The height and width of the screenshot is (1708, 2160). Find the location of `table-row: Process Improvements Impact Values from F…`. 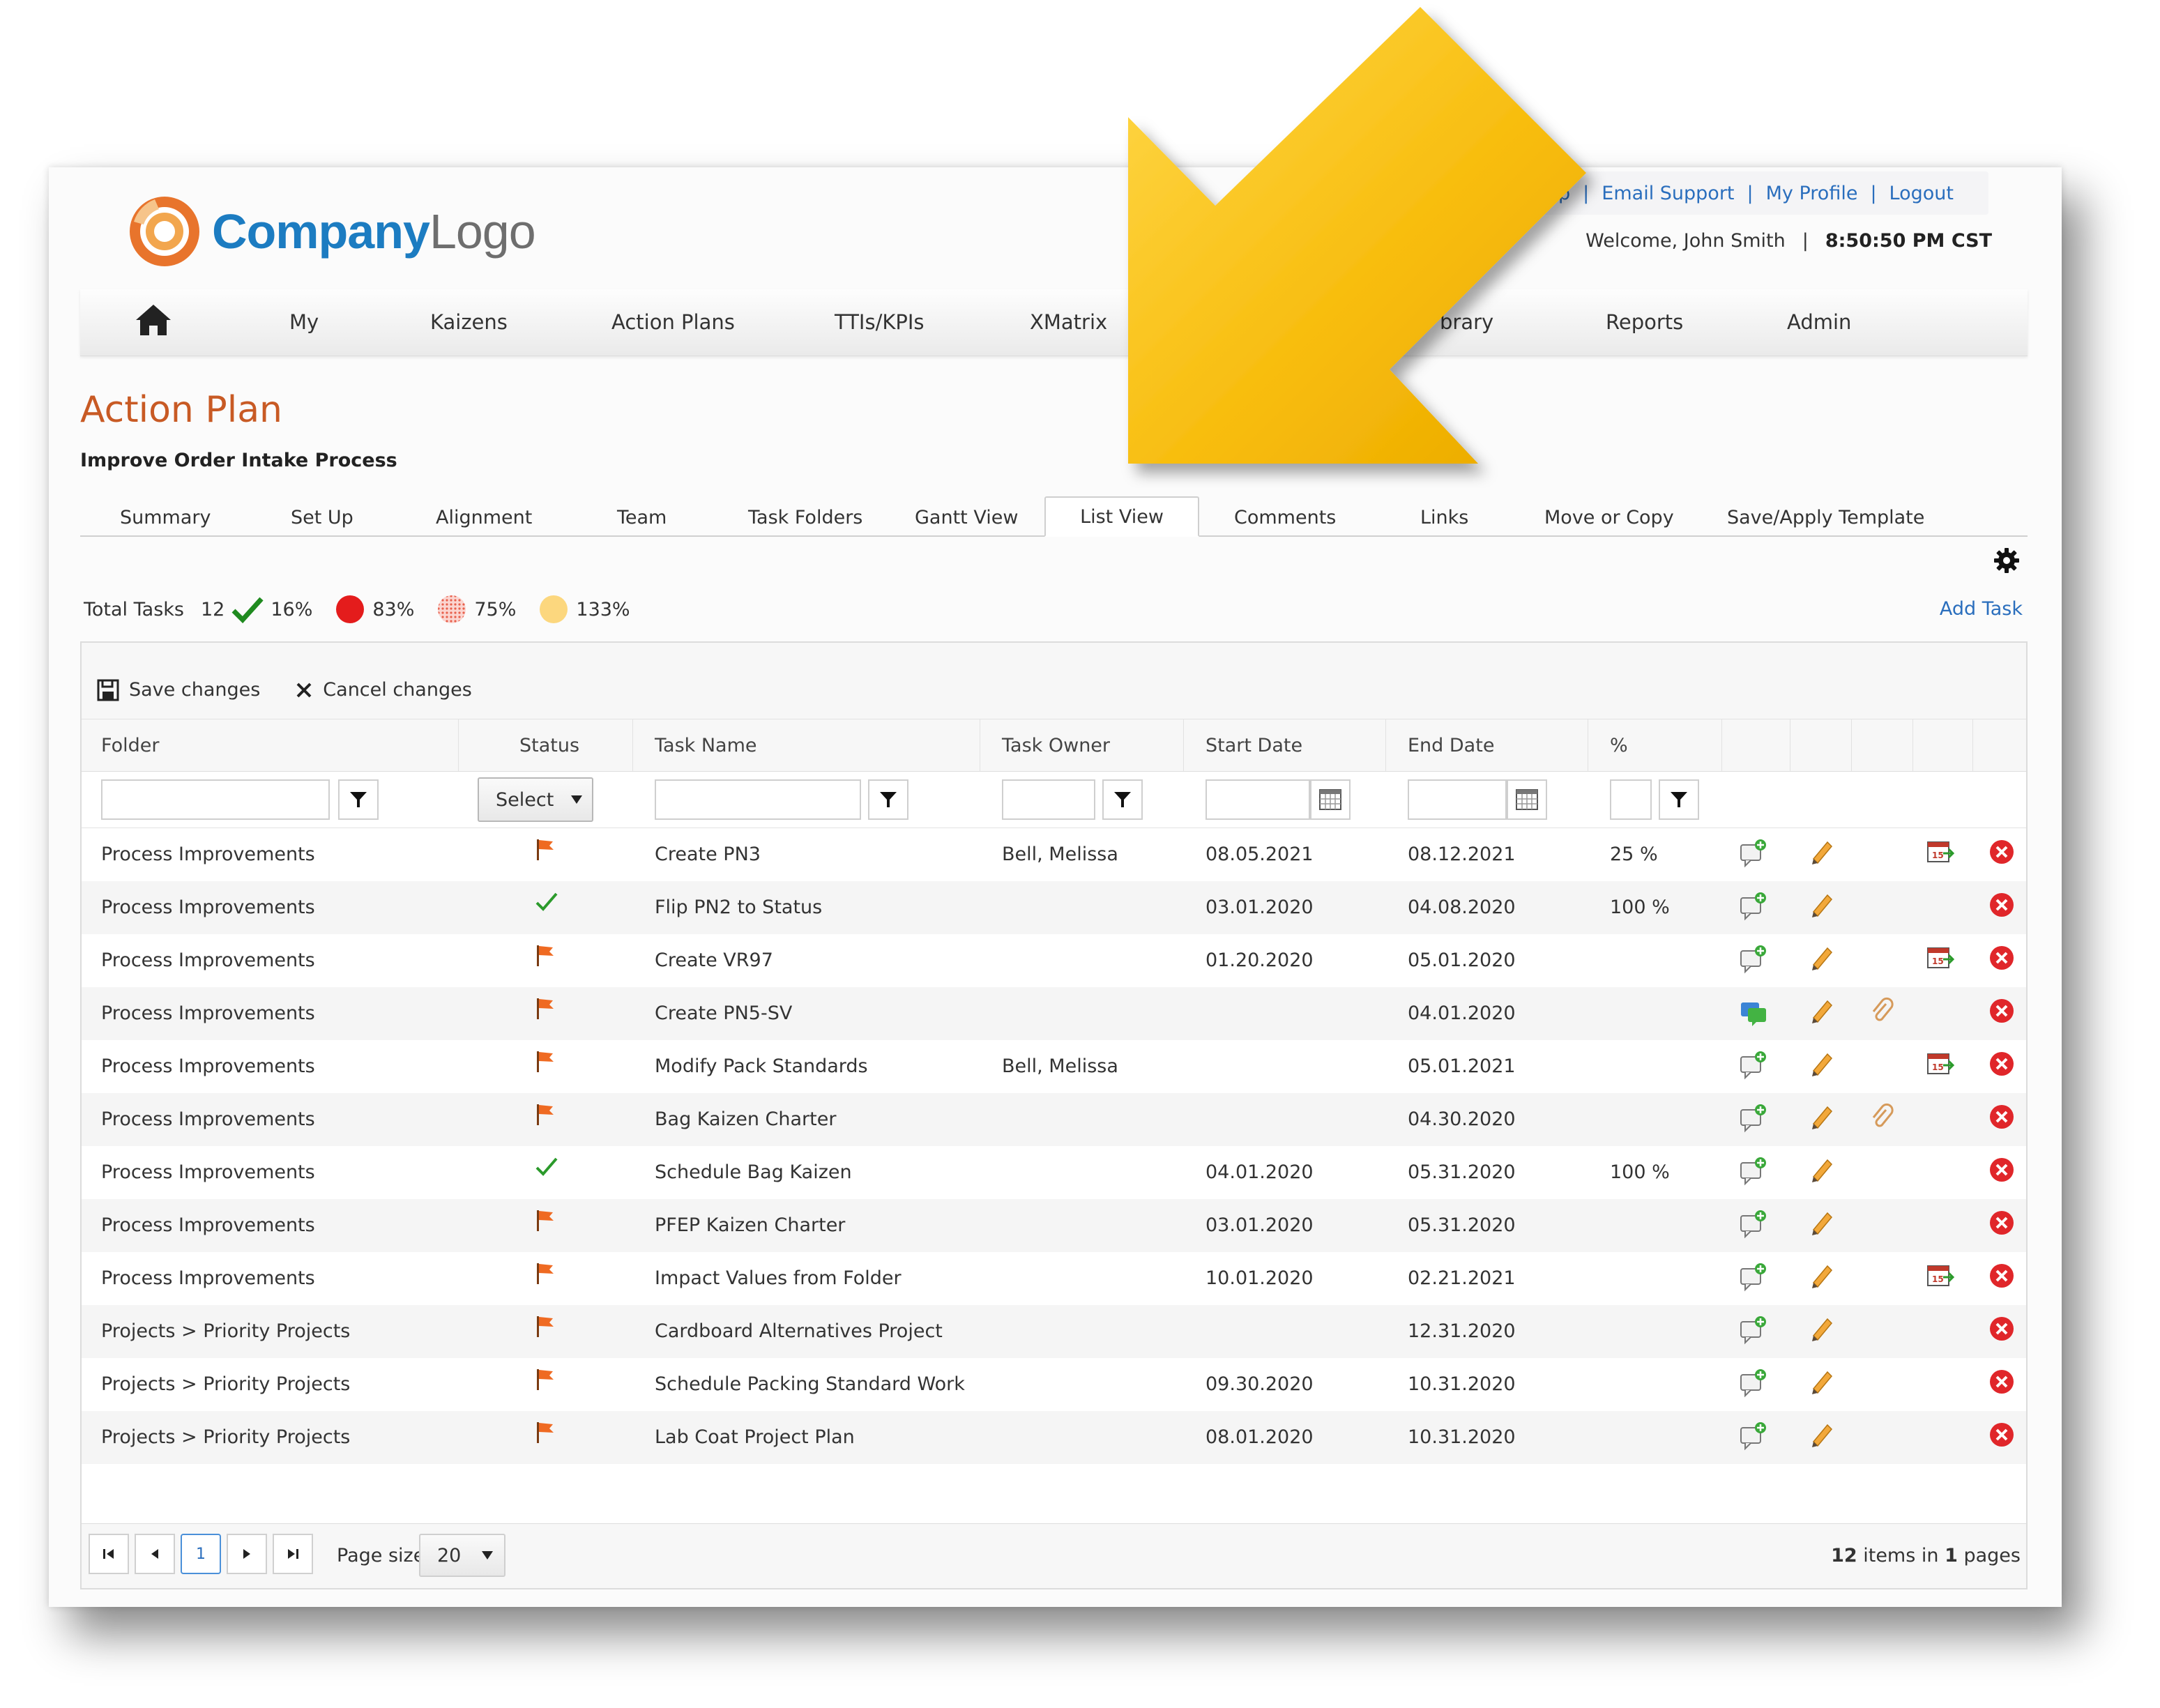

table-row: Process Improvements Impact Values from F… is located at coordinates (1054, 1278).